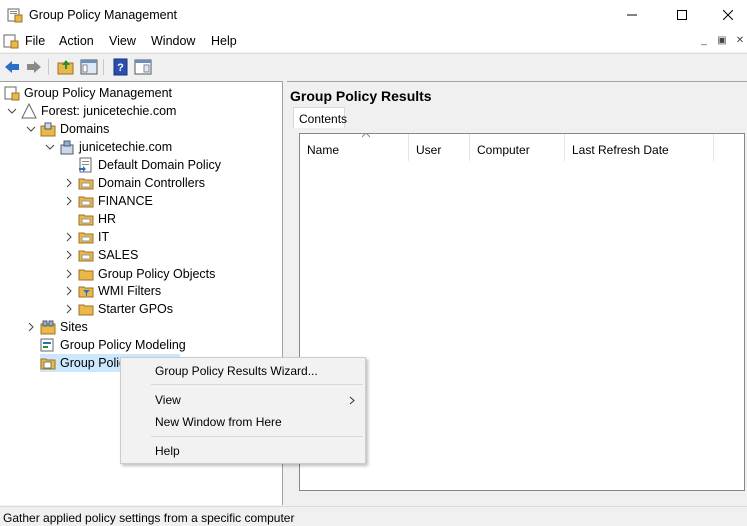 The height and width of the screenshot is (526, 747). Describe the element at coordinates (85, 129) in the screenshot. I see `tree-label: Domains` at that location.